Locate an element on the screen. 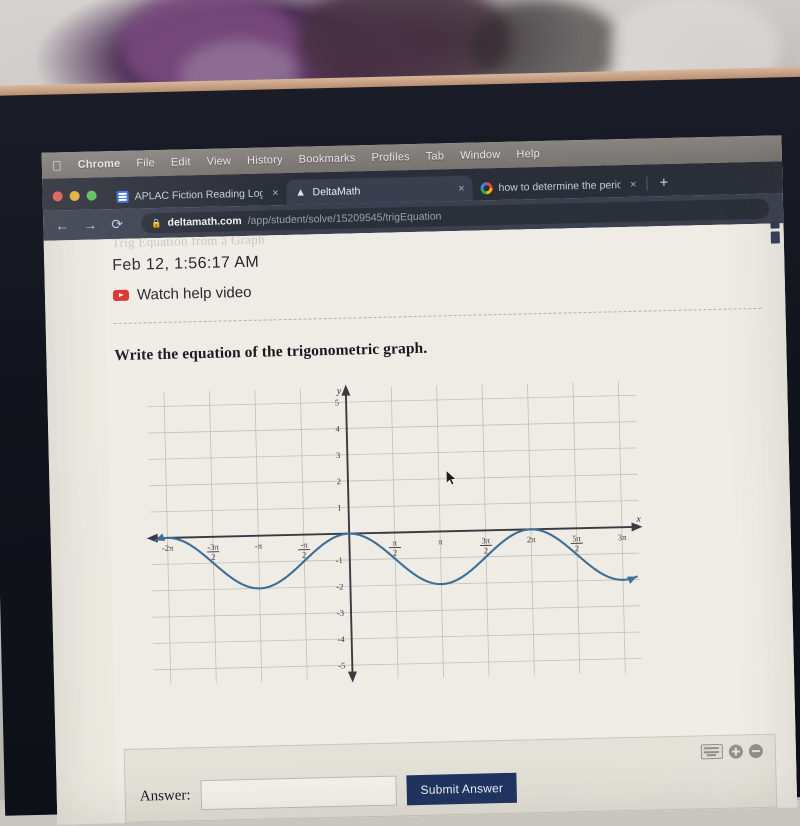  submit-answer-button: Submit Answer is located at coordinates (461, 789).